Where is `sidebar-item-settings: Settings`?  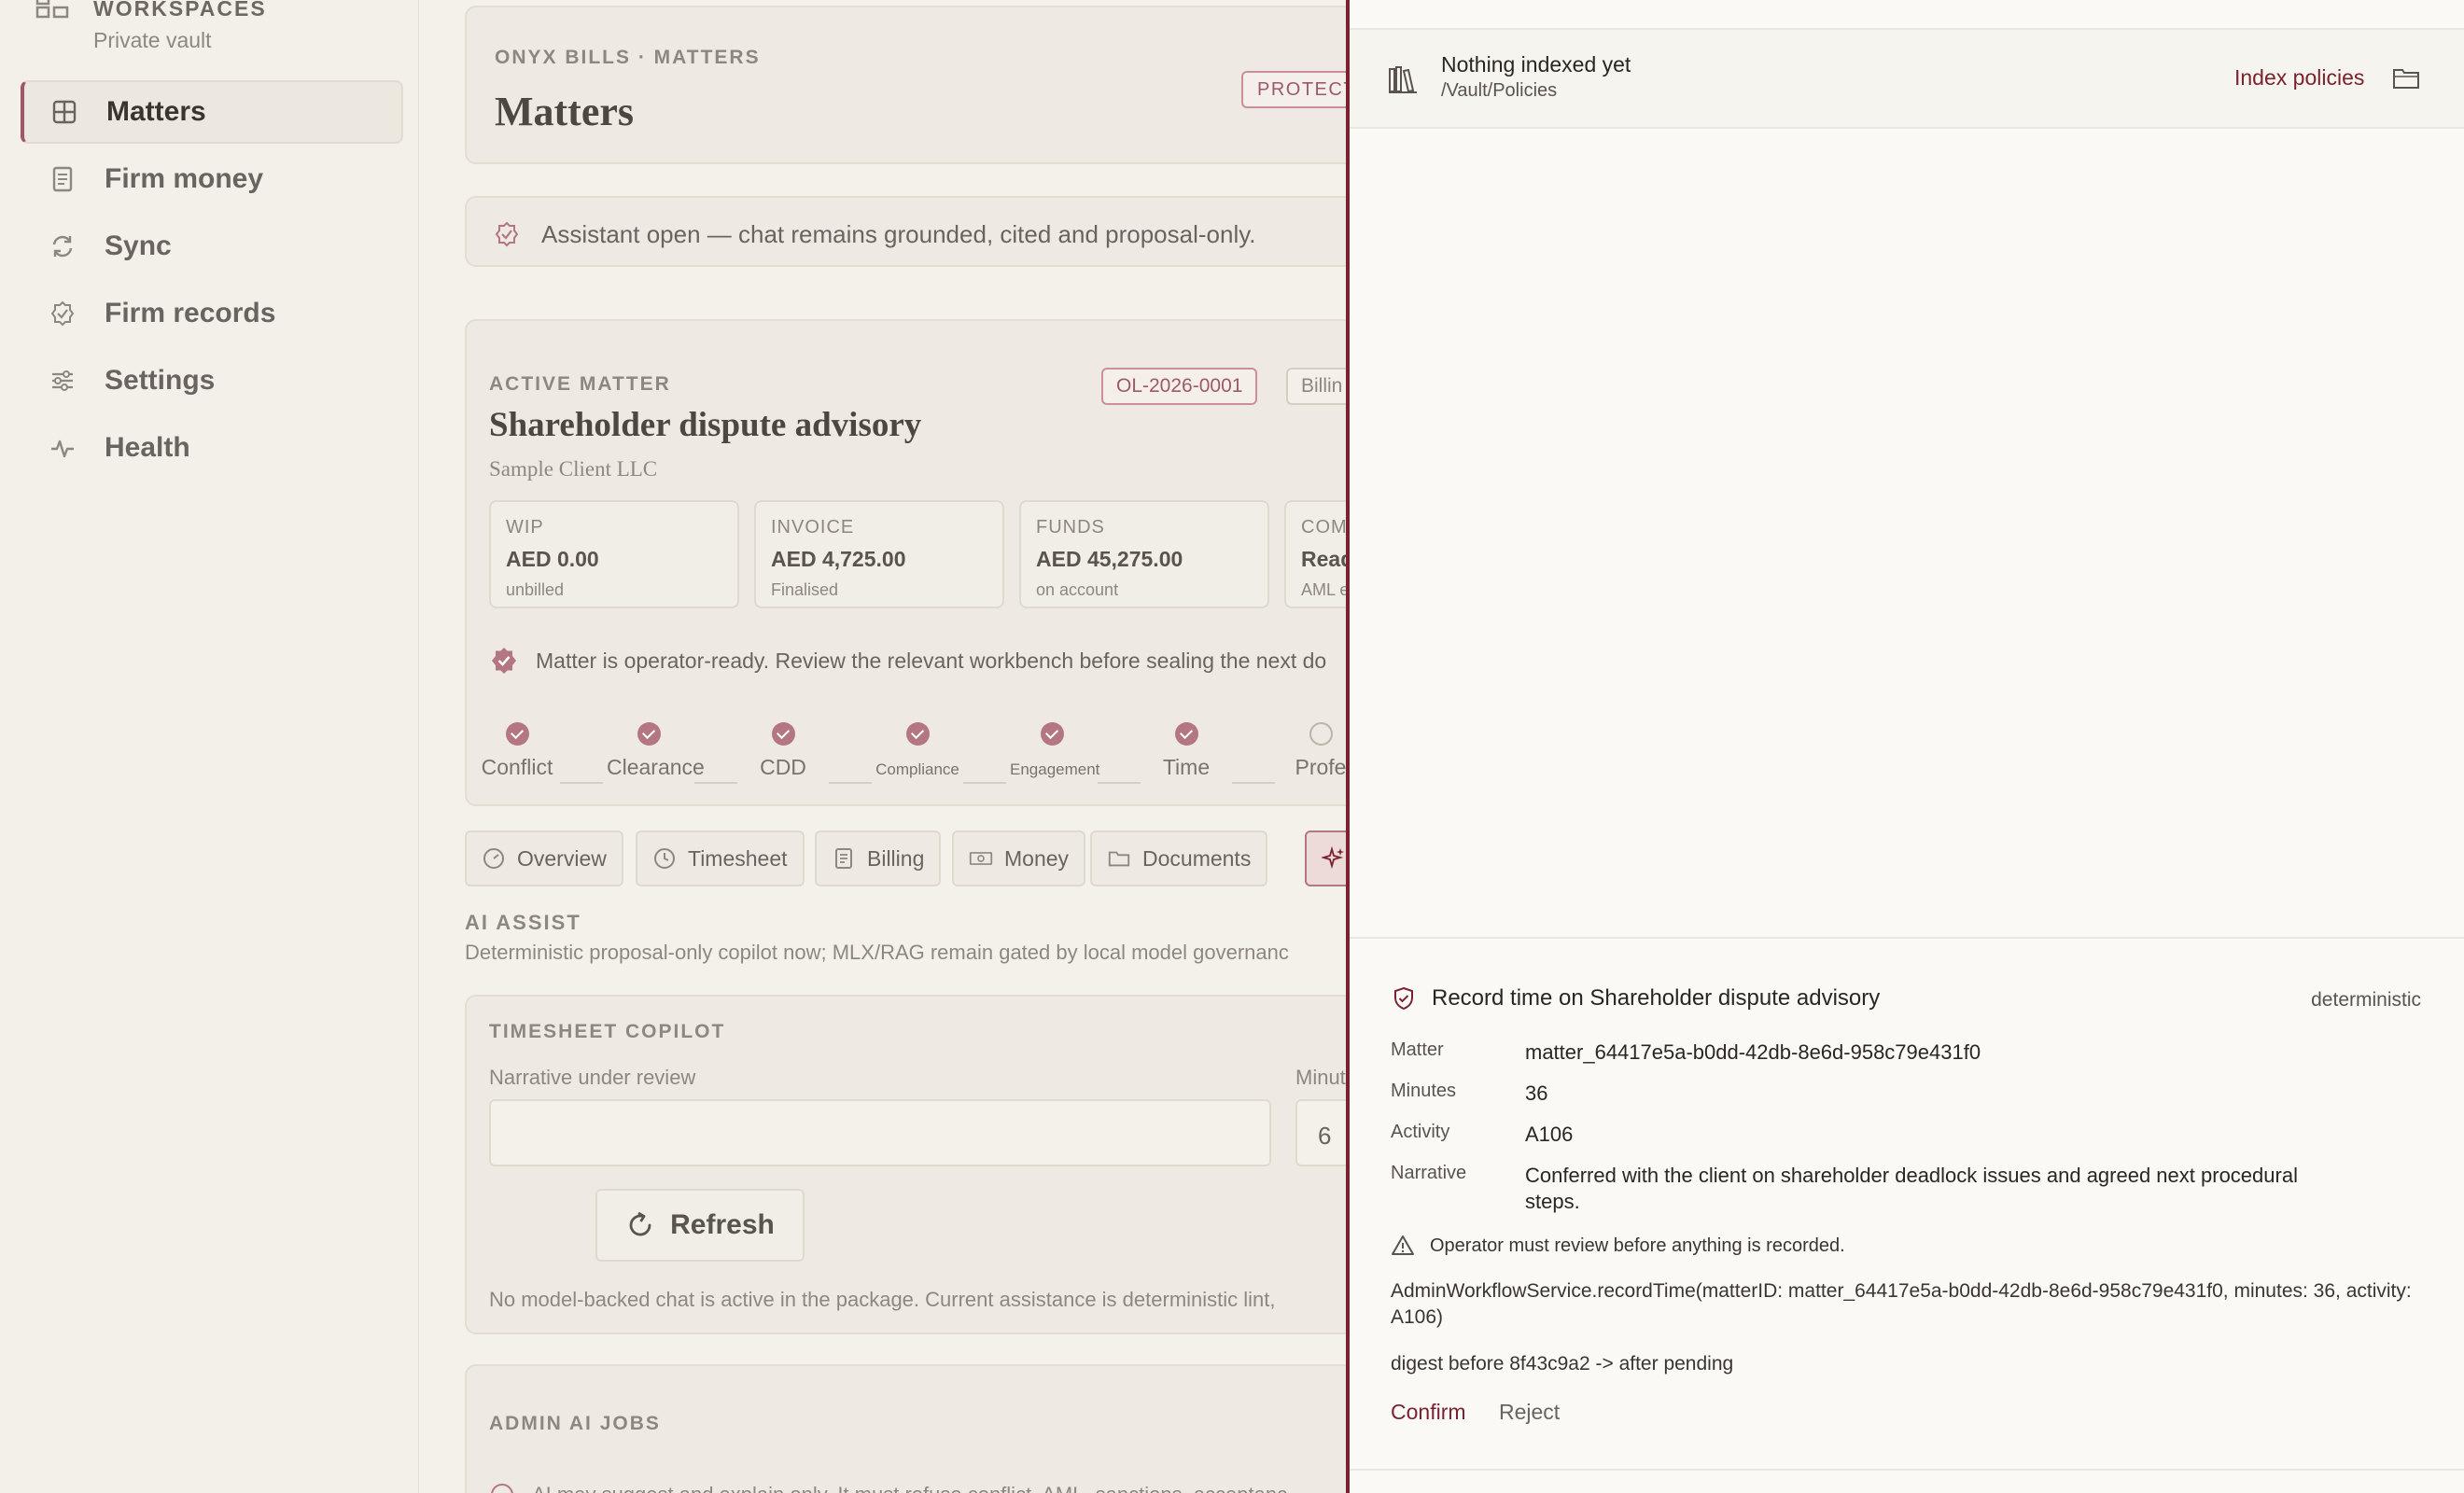
sidebar-item-settings: Settings is located at coordinates (212, 380).